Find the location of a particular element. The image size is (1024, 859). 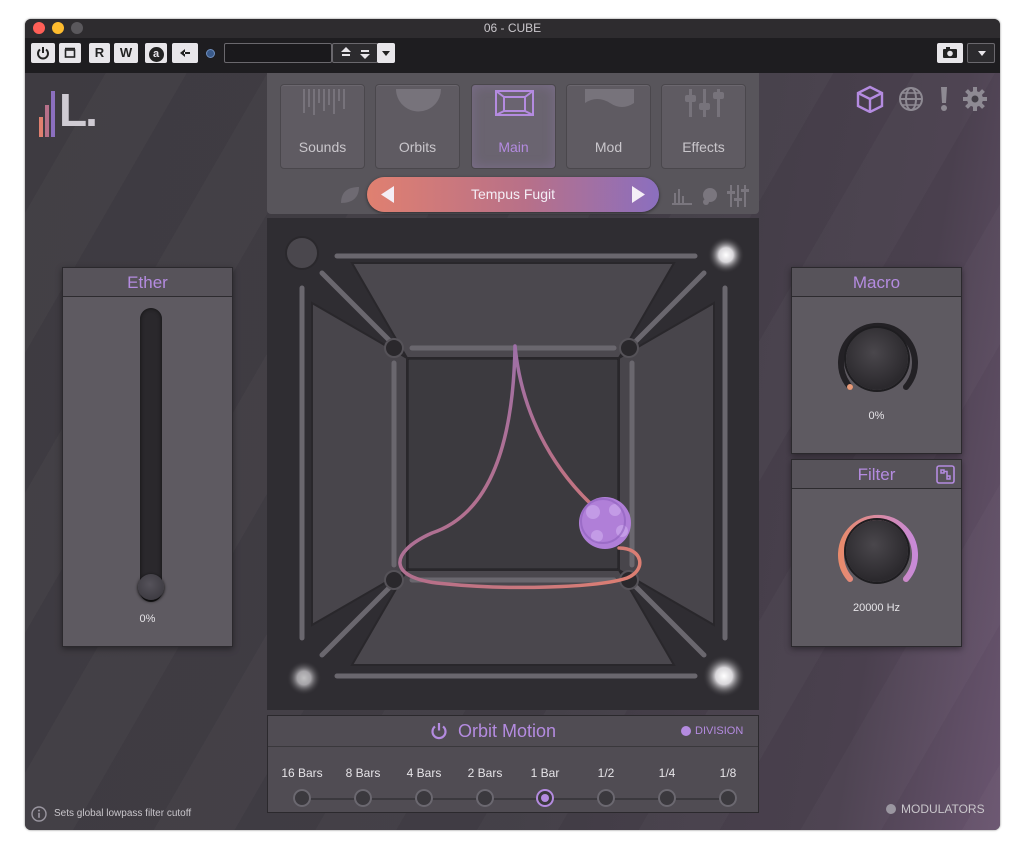

macro-panel: Macro 0% is located at coordinates (876, 360).